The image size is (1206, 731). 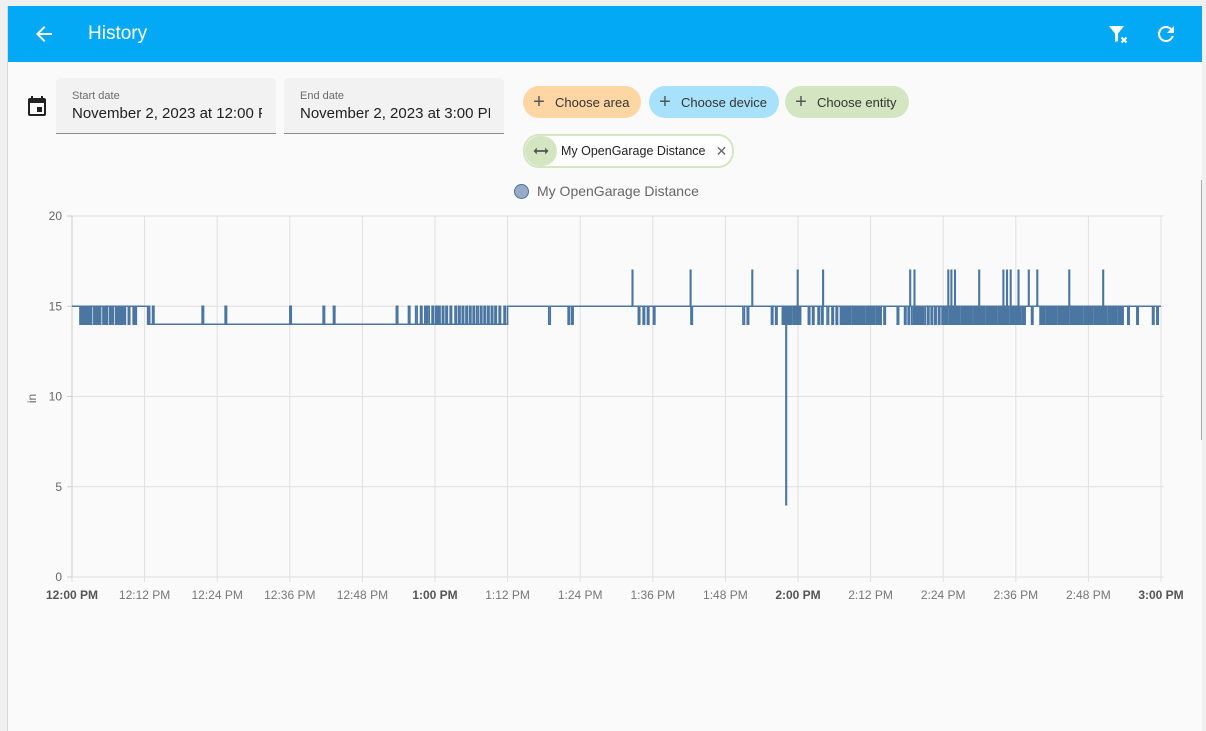 I want to click on x-tick-label: 2:24 PM, so click(x=943, y=595).